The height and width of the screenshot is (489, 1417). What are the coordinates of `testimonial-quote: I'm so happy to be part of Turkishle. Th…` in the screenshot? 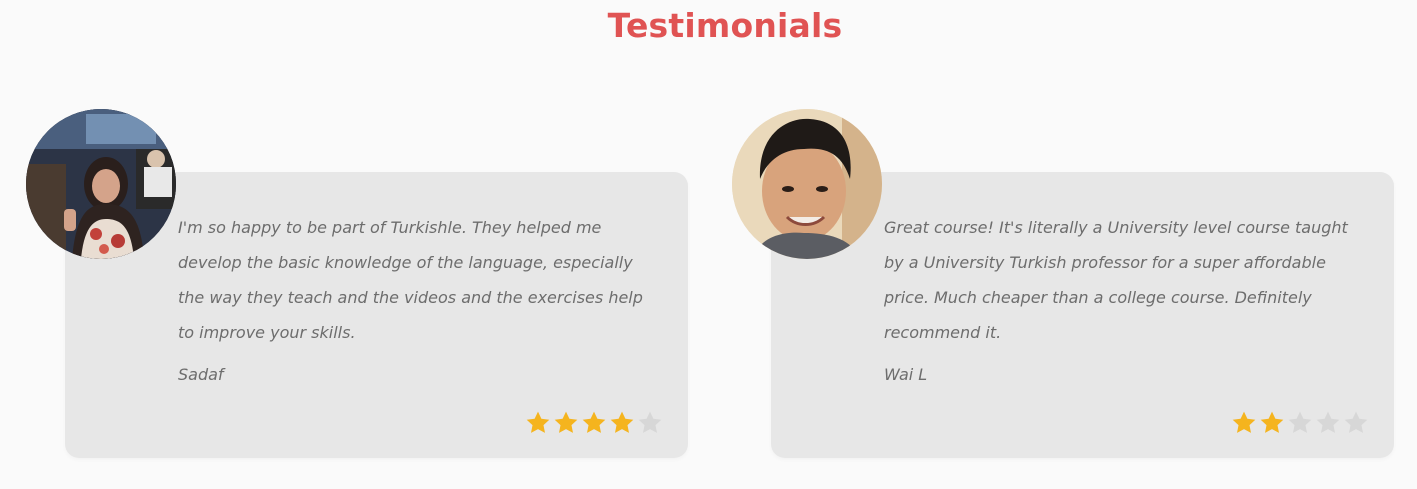 It's located at (410, 280).